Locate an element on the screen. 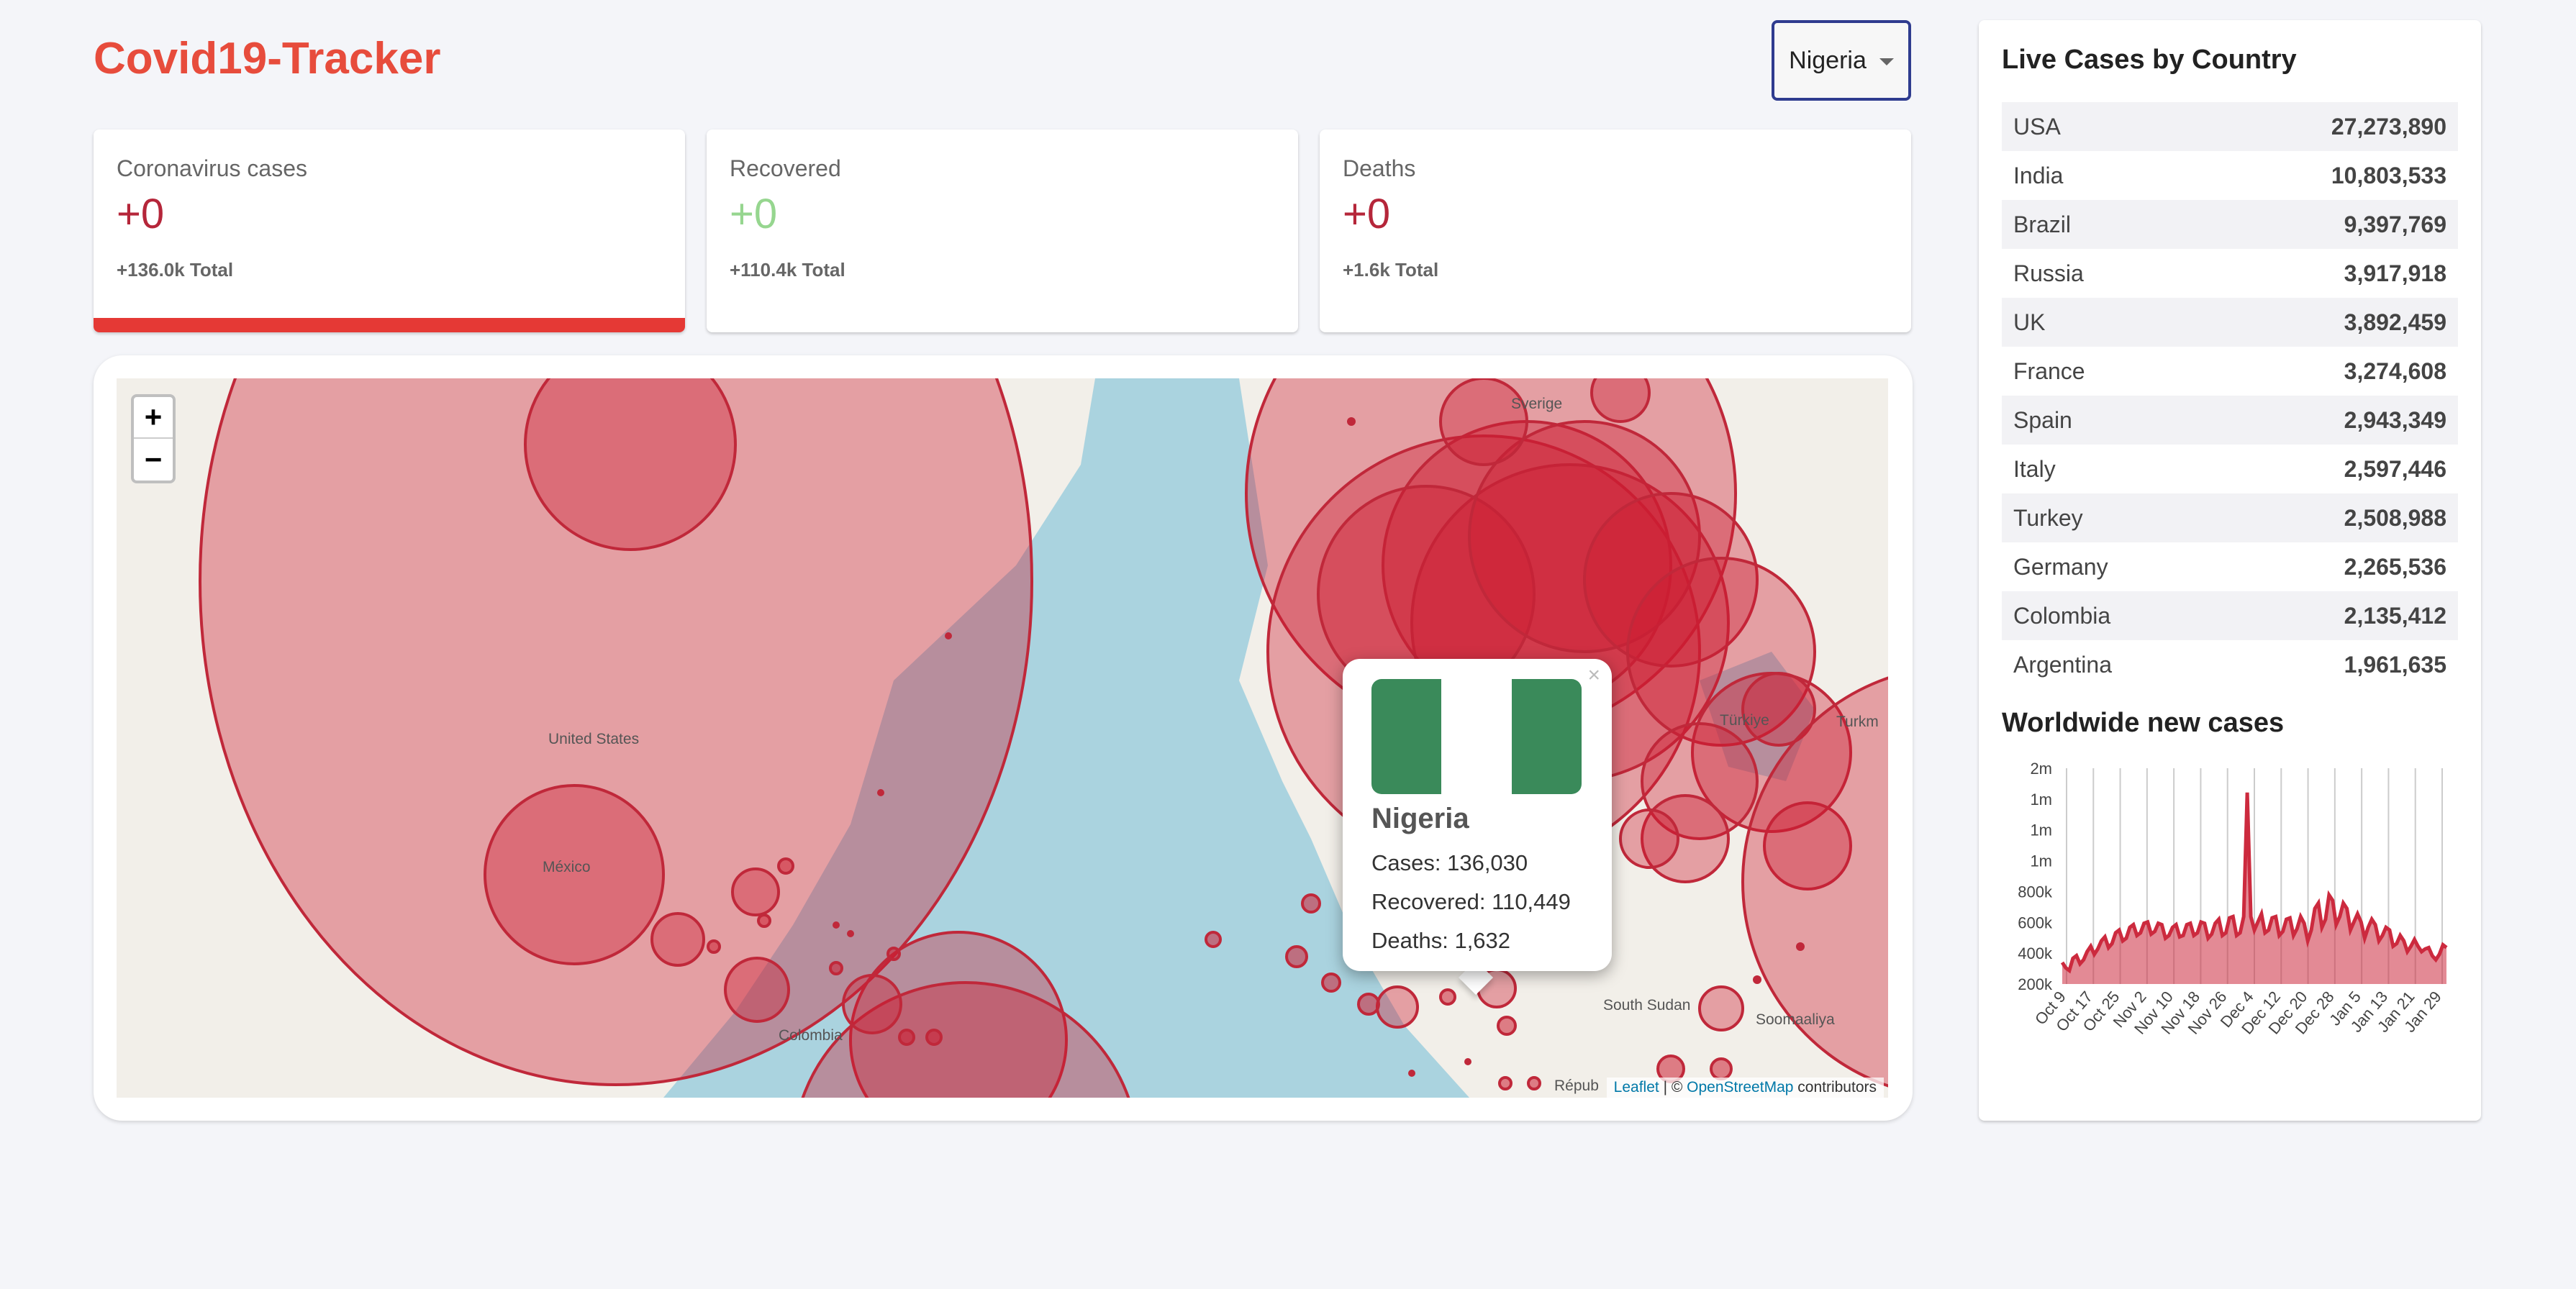 The image size is (2576, 1289). y-tick-label: 600k is located at coordinates (2035, 923).